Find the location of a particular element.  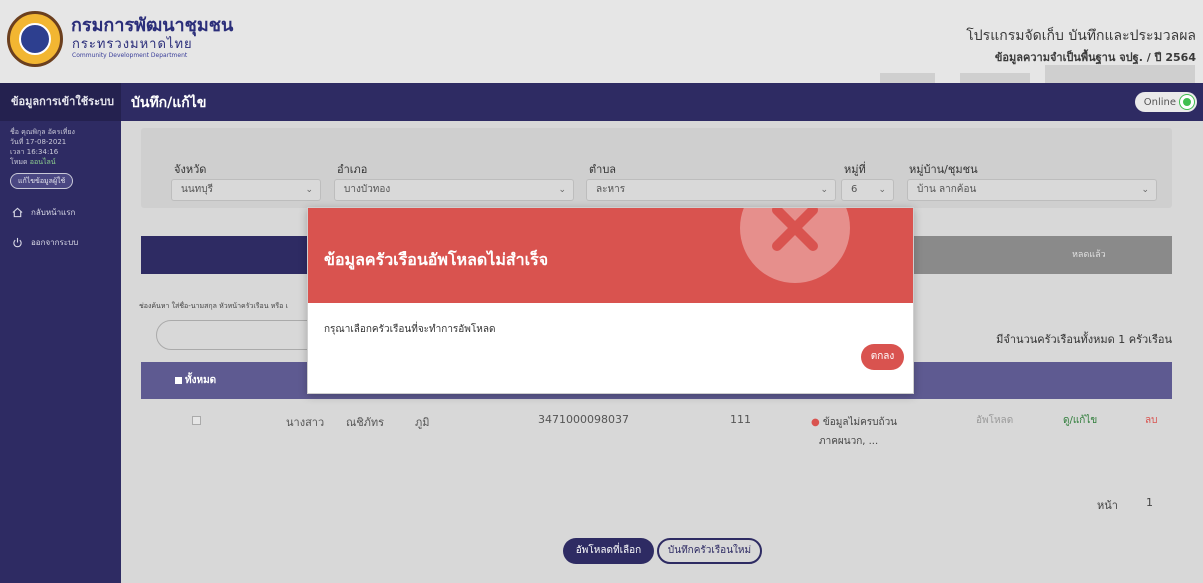

modal-ok-button: ตกลง is located at coordinates (882, 357).